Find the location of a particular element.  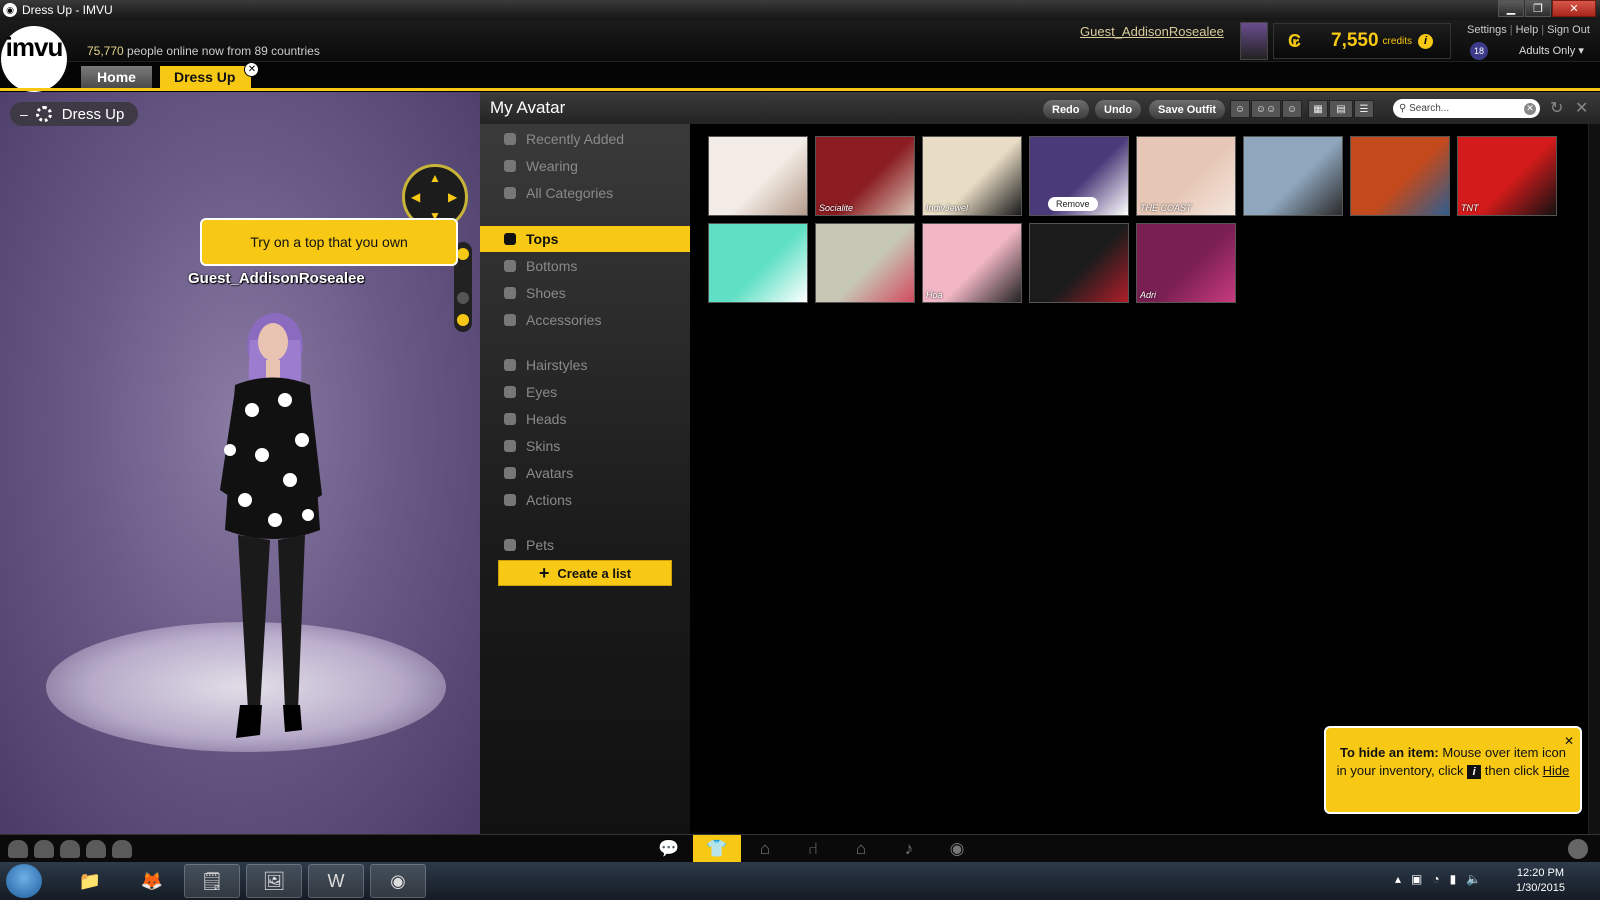

user-avatar-thumbnail is located at coordinates (1254, 41).